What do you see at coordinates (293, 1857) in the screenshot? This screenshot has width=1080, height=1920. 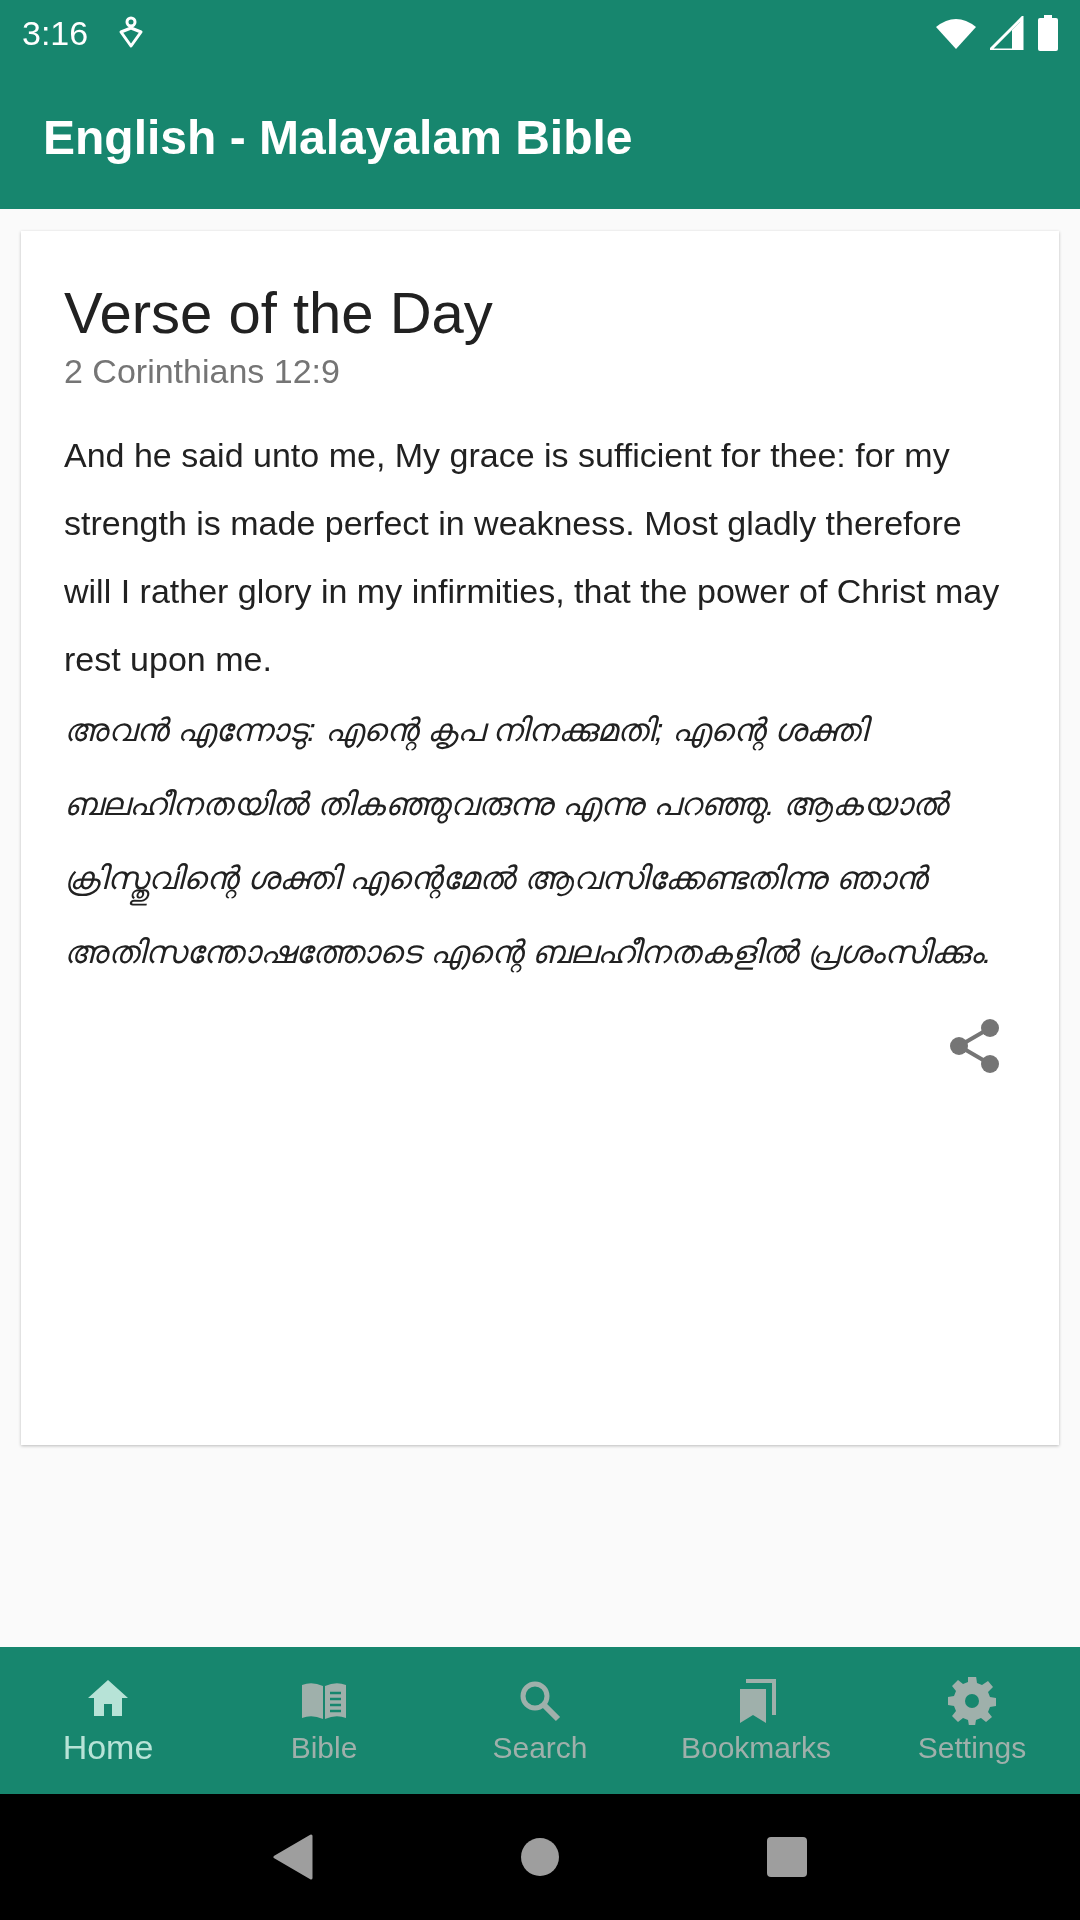 I see `back-icon` at bounding box center [293, 1857].